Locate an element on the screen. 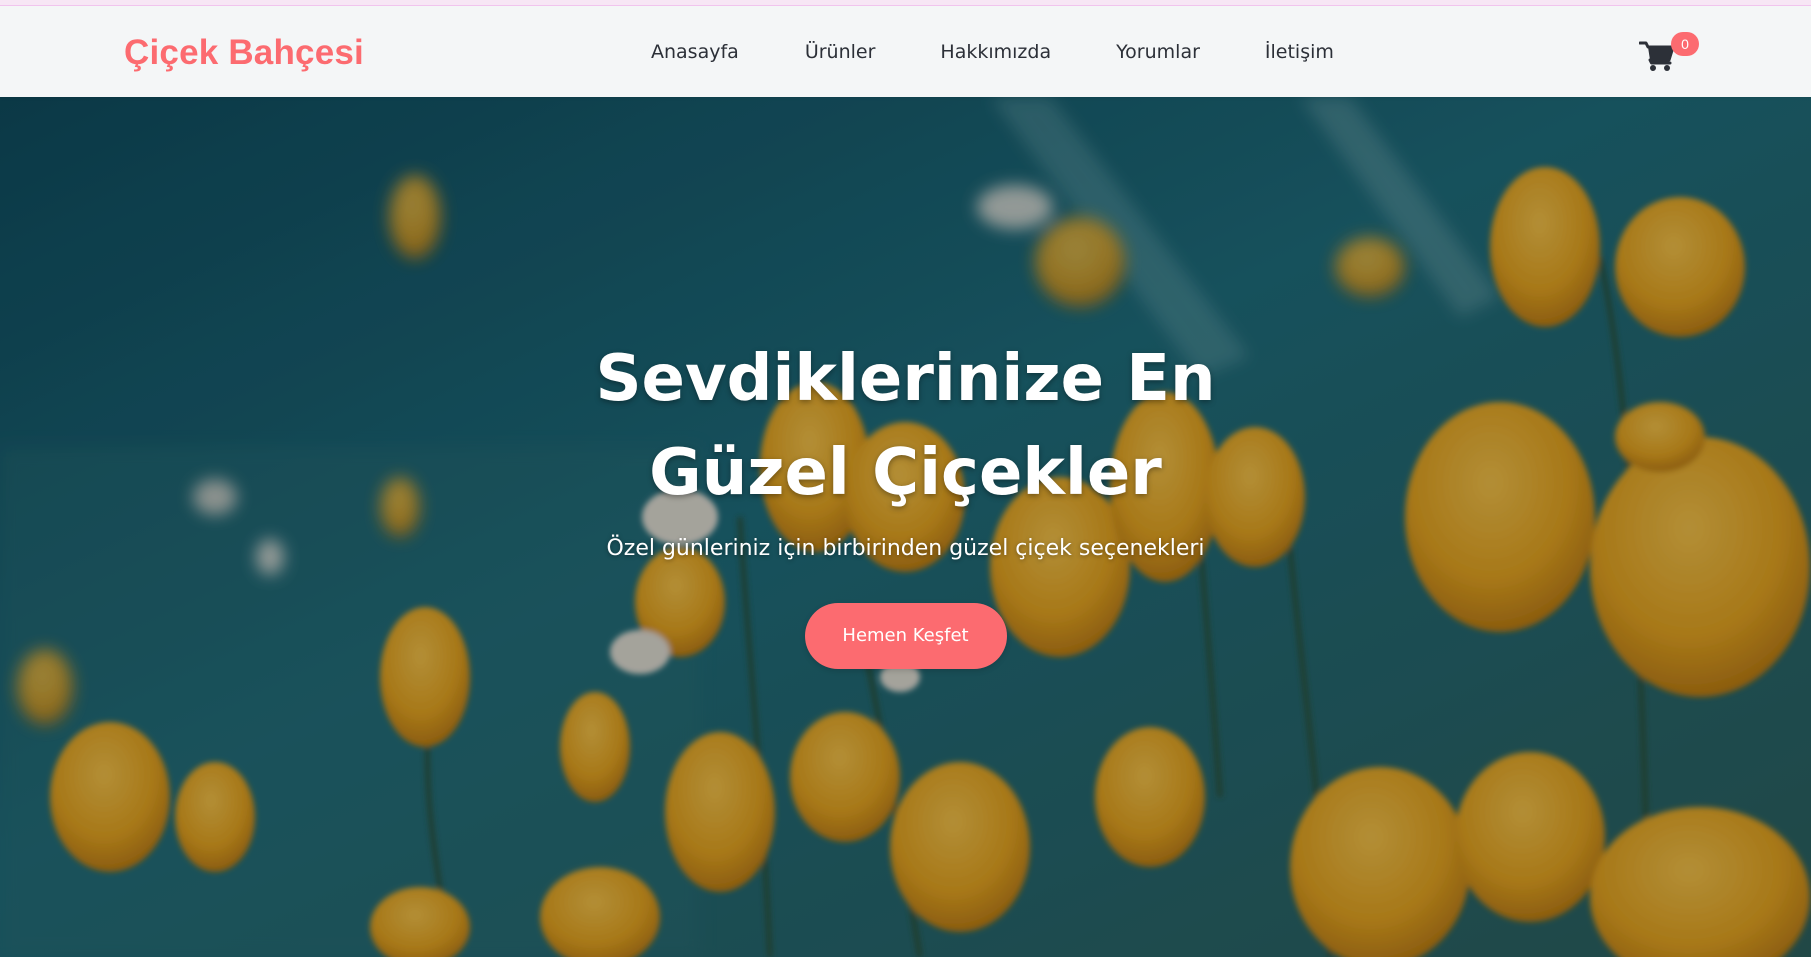 The width and height of the screenshot is (1811, 957). cart-button: 0 is located at coordinates (1667, 55).